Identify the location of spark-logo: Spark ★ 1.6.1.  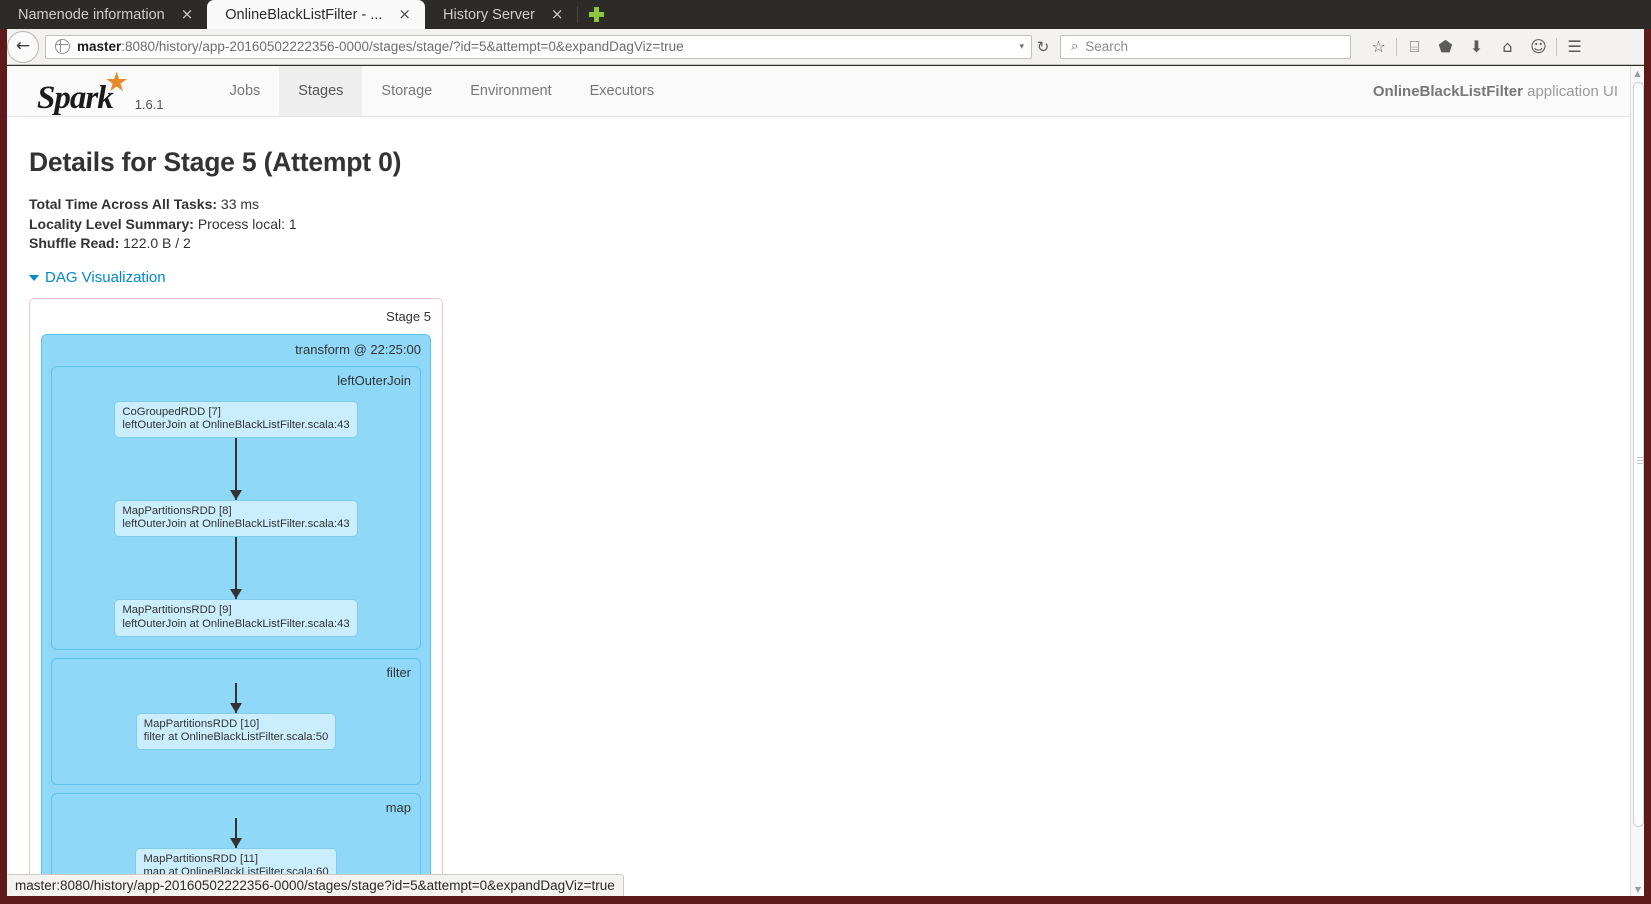
(100, 91).